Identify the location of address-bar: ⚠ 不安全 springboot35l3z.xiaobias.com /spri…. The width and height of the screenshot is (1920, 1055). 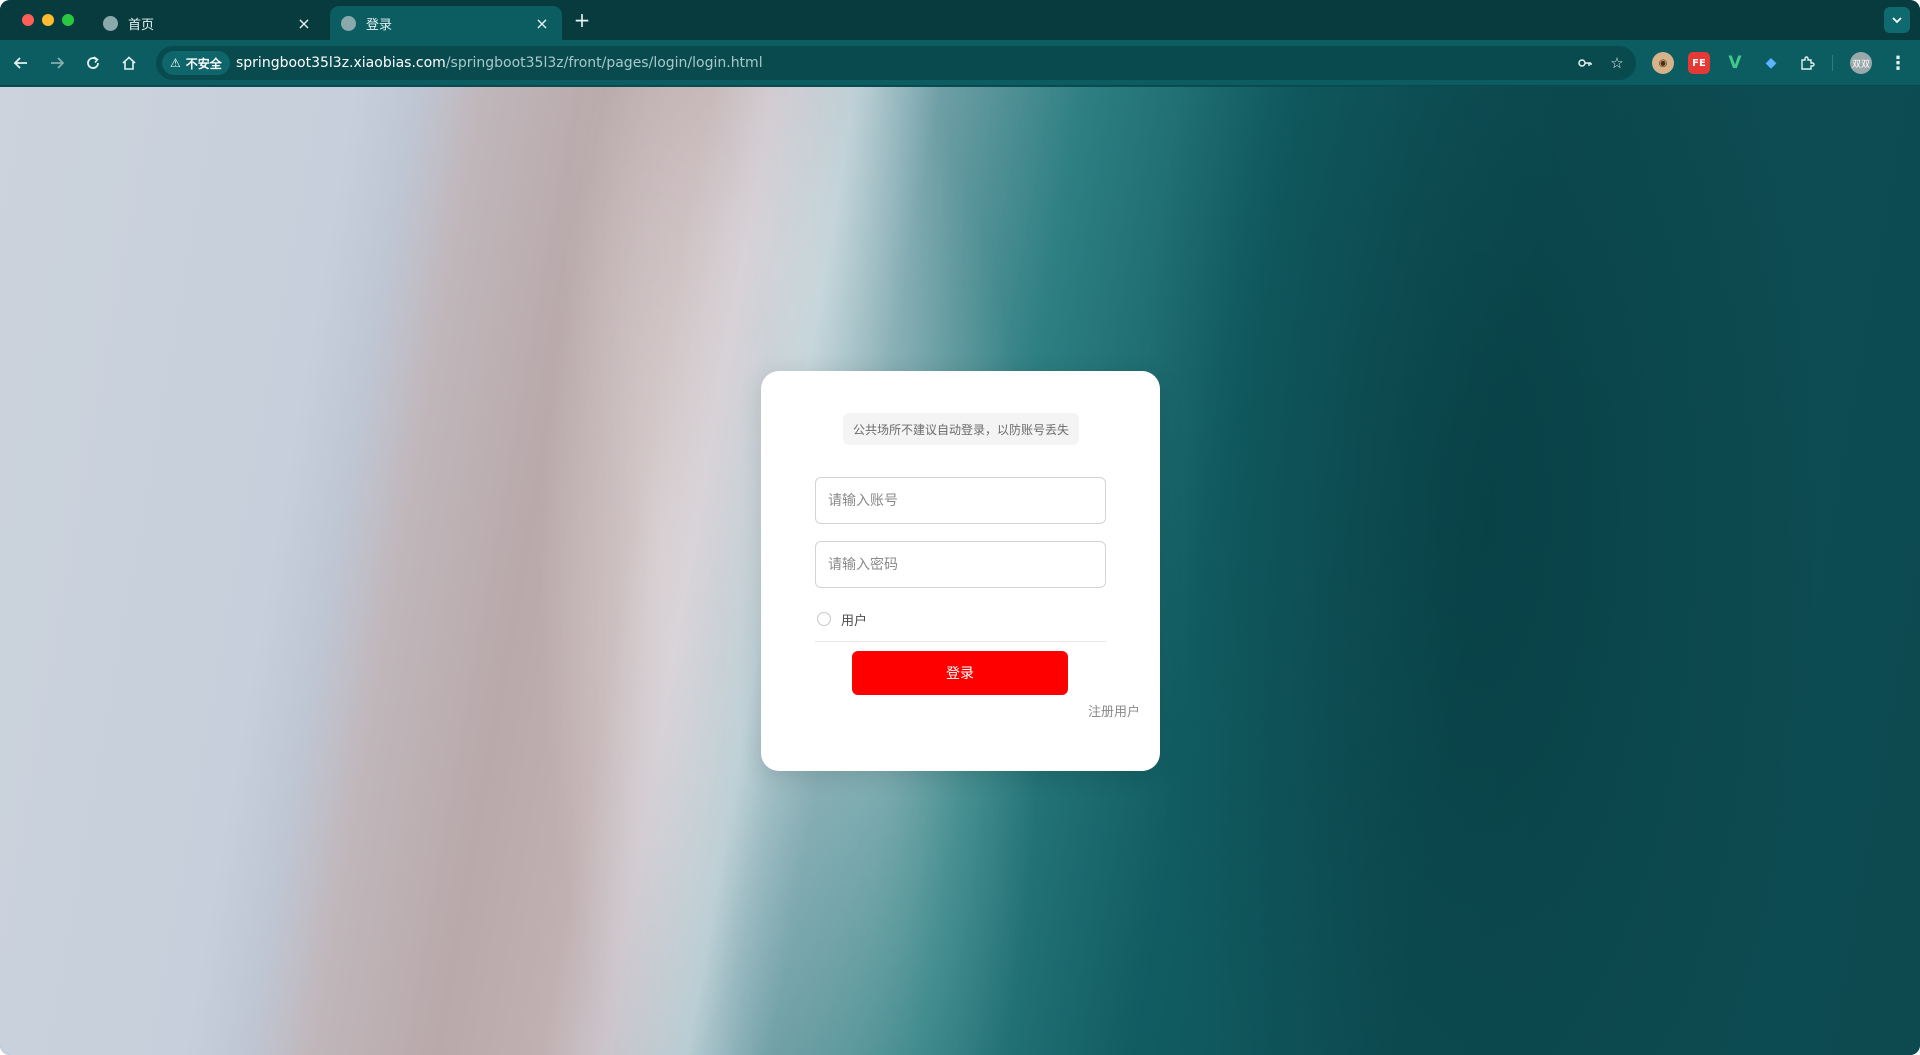
(896, 63).